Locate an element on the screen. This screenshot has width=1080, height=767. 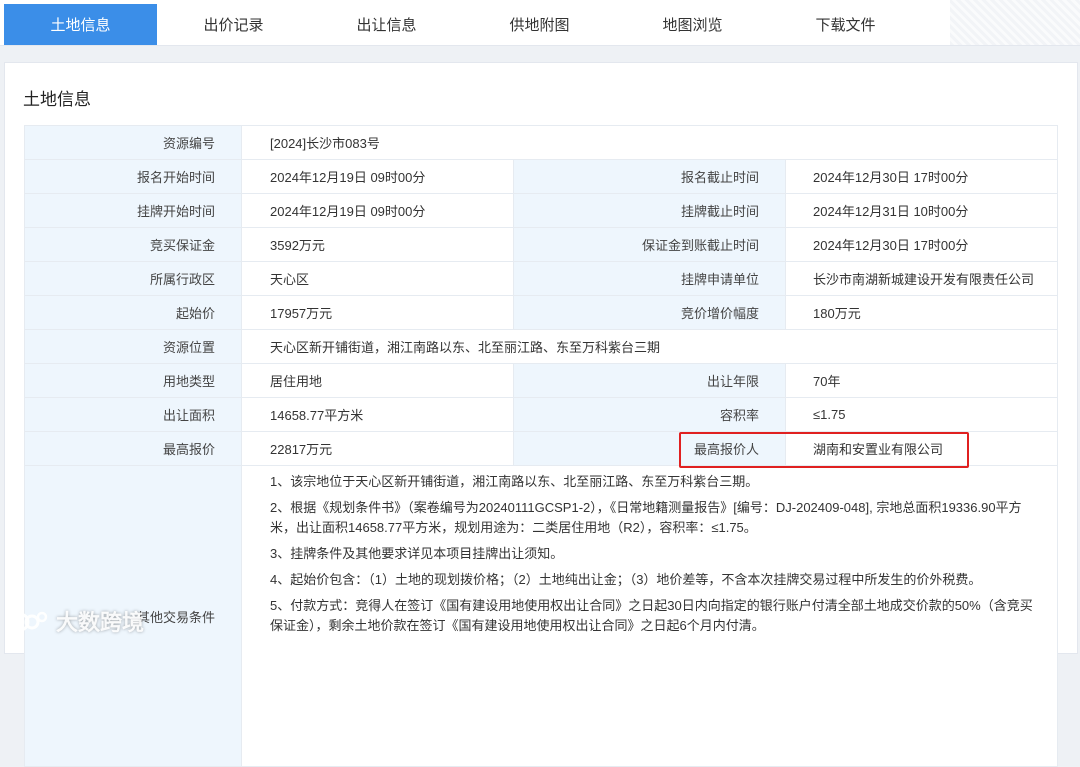
land-use-value: 居住用地 is located at coordinates (377, 380).